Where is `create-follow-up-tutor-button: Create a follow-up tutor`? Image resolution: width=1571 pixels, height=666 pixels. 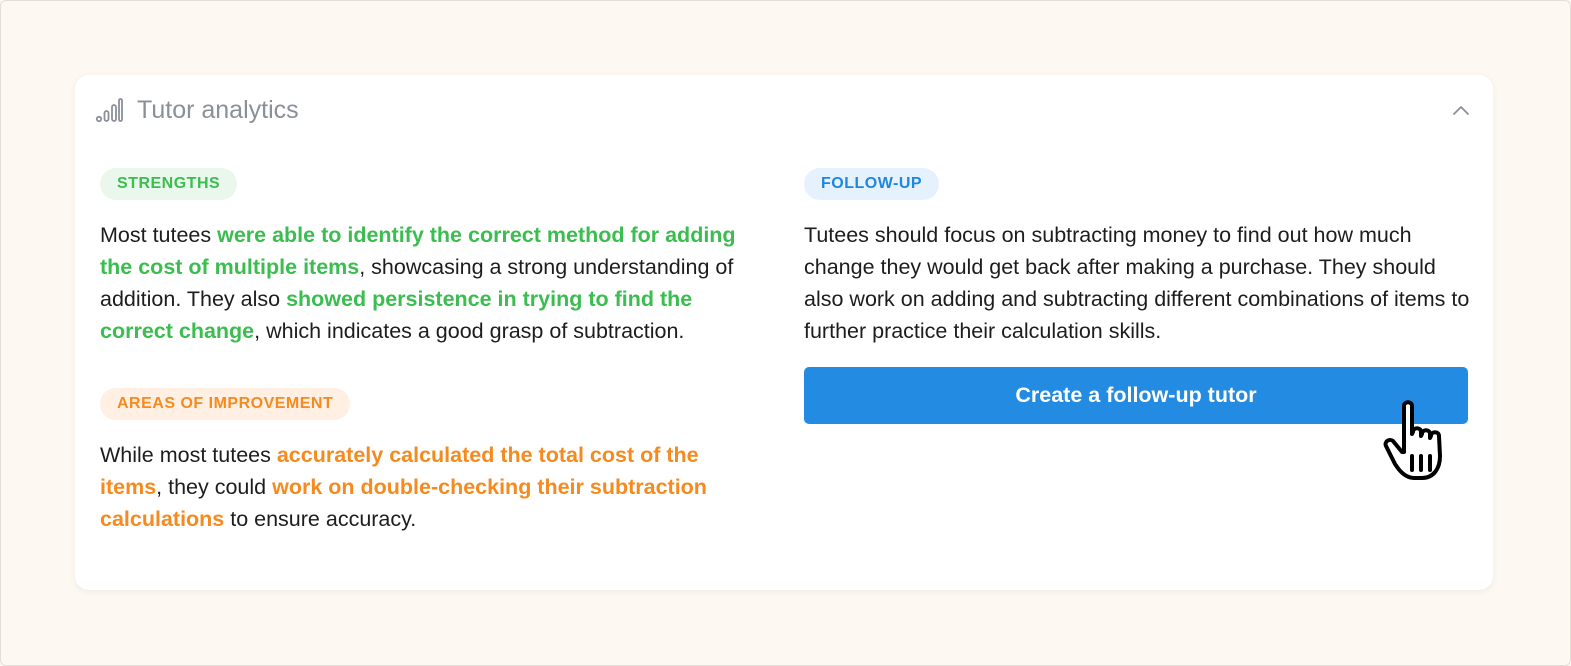 create-follow-up-tutor-button: Create a follow-up tutor is located at coordinates (1136, 395).